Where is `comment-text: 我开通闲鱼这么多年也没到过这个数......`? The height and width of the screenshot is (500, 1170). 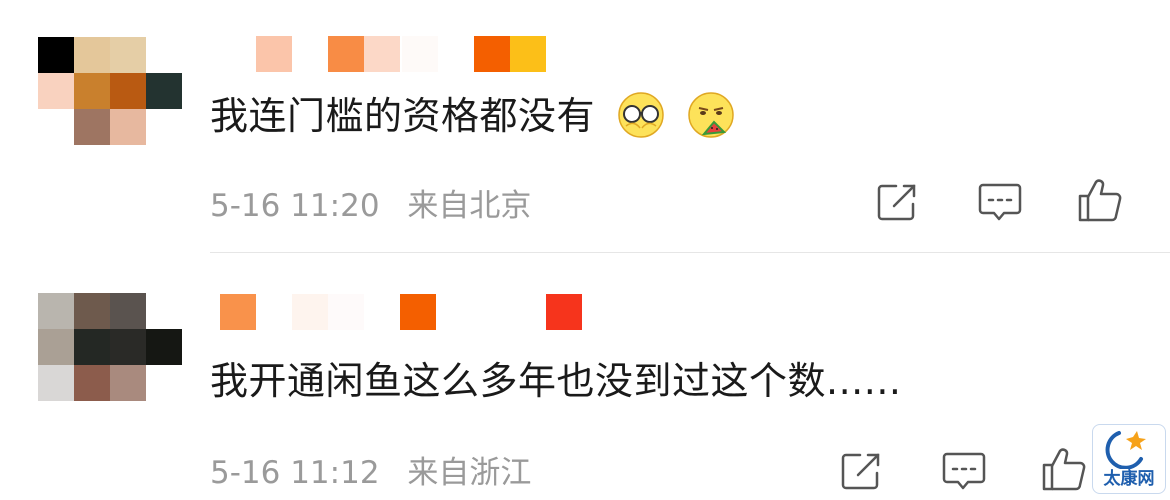 comment-text: 我开通闲鱼这么多年也没到过这个数...... is located at coordinates (555, 381).